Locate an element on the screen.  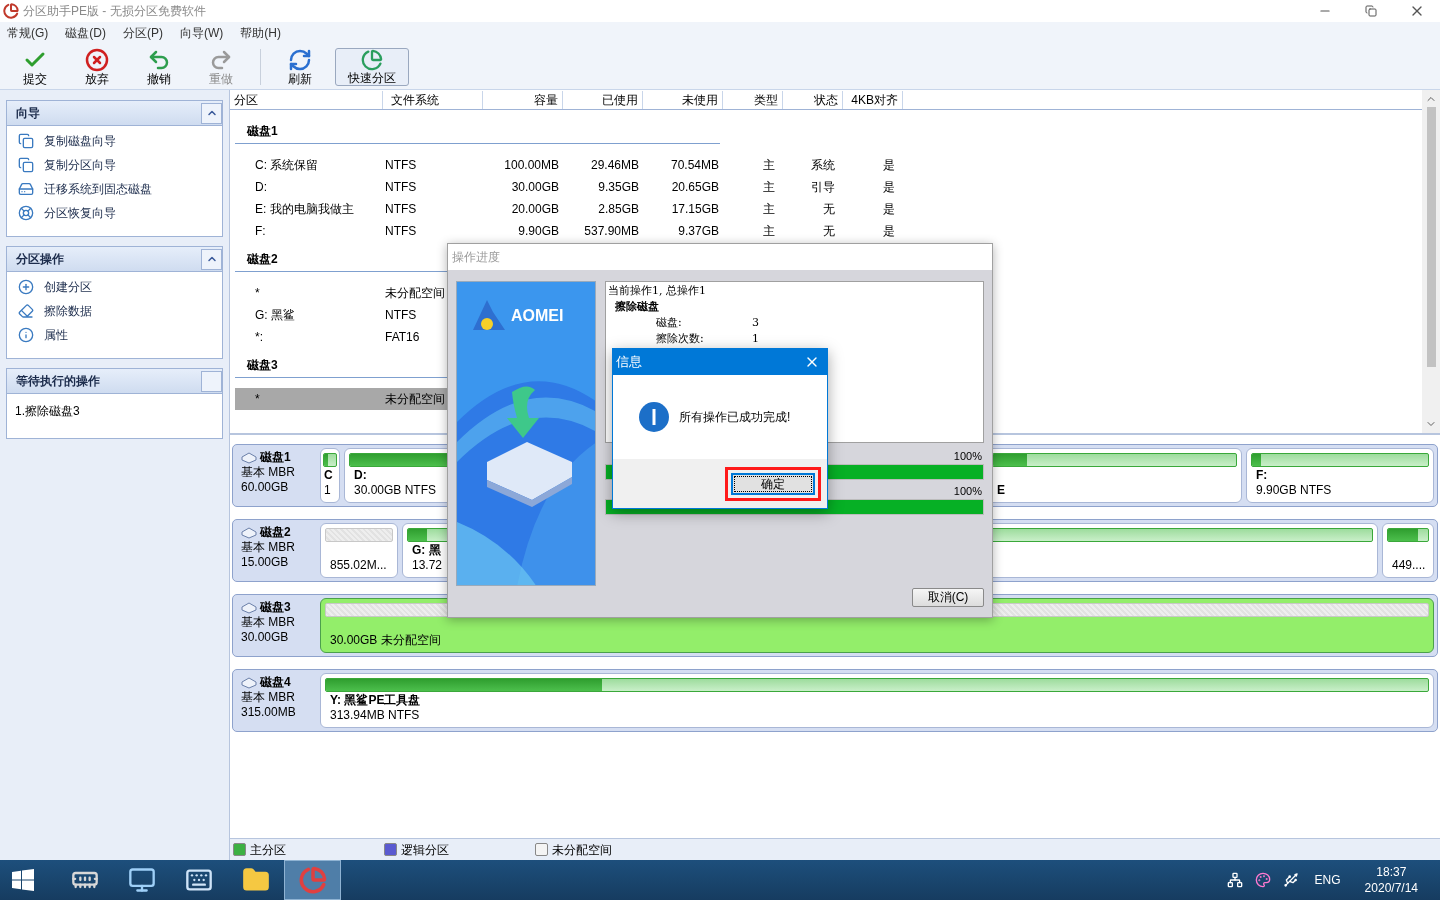
table-cell-text: E: 我的电脑我做主 is located at coordinates (304, 209).